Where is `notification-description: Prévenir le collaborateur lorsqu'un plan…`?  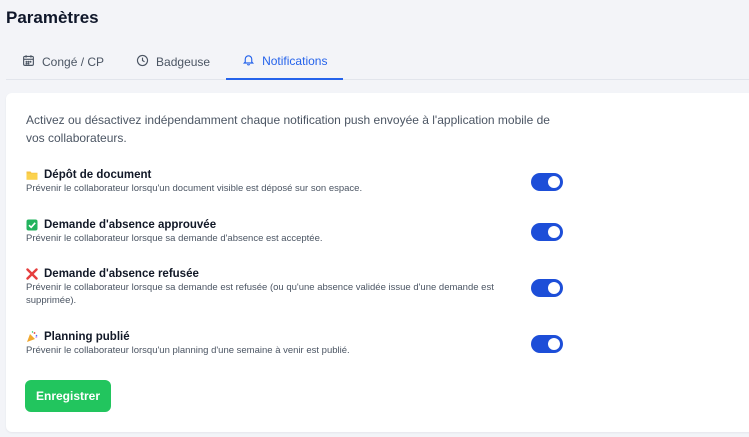
notification-description: Prévenir le collaborateur lorsqu'un plan… is located at coordinates (188, 350).